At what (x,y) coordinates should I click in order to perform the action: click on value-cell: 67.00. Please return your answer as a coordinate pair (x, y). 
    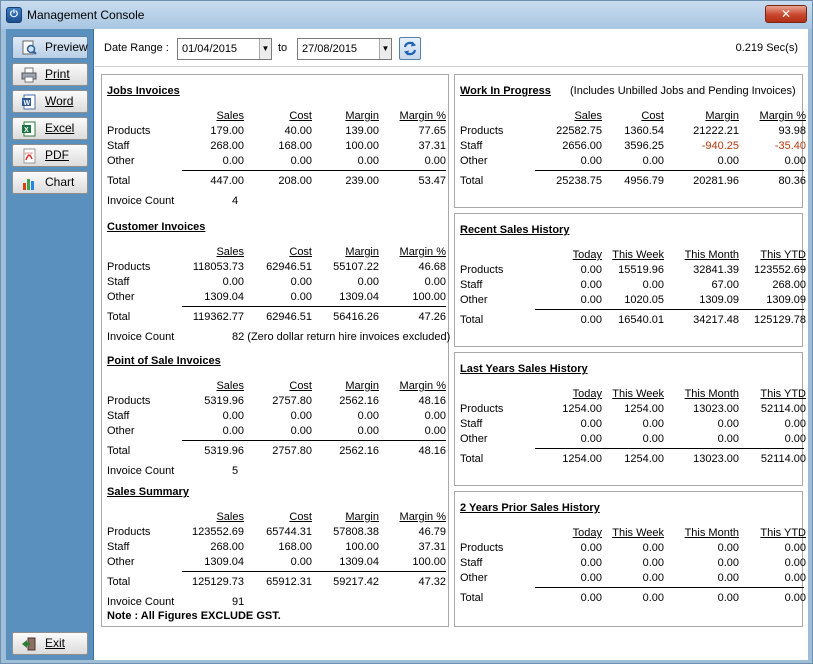
    Looking at the image, I should click on (725, 285).